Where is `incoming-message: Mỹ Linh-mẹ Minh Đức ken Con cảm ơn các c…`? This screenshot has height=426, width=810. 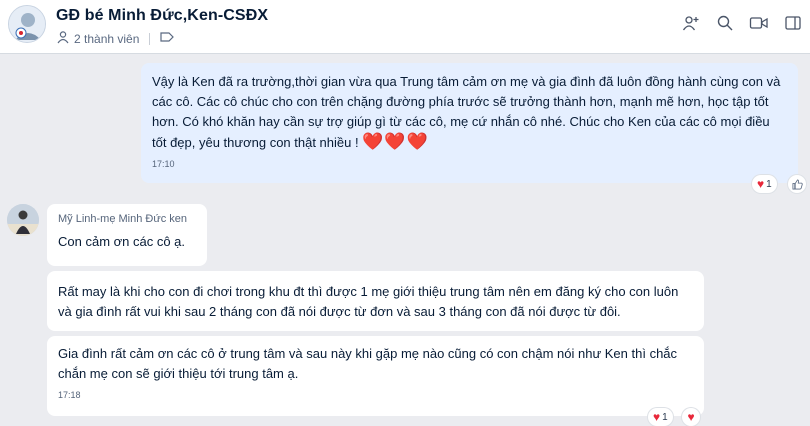
incoming-message: Mỹ Linh-mẹ Minh Đức ken Con cảm ơn các c… is located at coordinates (127, 235).